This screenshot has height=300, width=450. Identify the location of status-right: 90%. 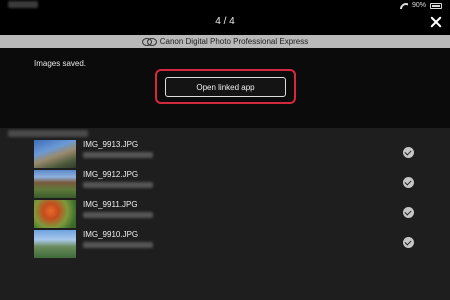
(421, 5).